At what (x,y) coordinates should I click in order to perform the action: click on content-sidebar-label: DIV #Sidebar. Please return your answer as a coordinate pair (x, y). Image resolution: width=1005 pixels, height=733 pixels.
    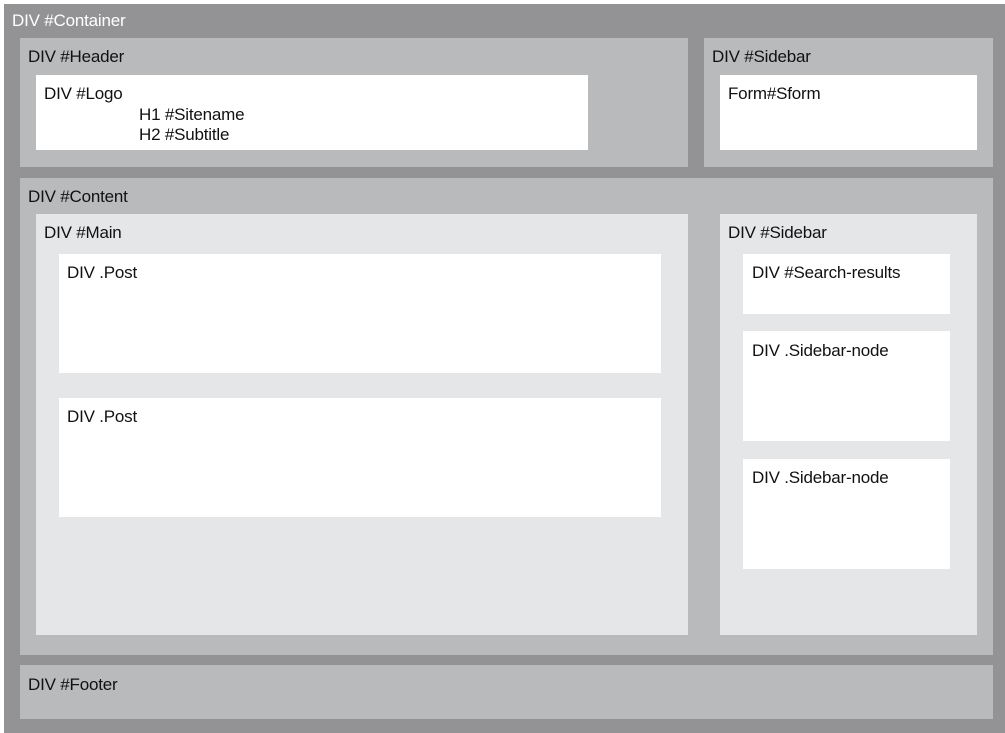
    Looking at the image, I should click on (777, 232).